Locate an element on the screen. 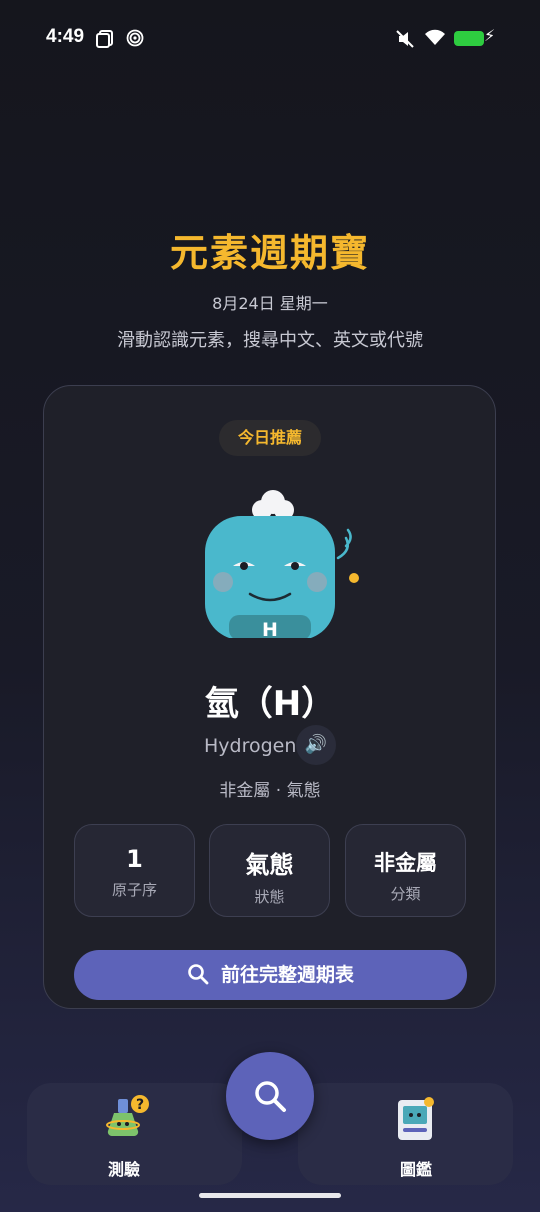 Image resolution: width=540 pixels, height=1212 pixels. today-recommend-badge: 今日推薦 is located at coordinates (270, 438).